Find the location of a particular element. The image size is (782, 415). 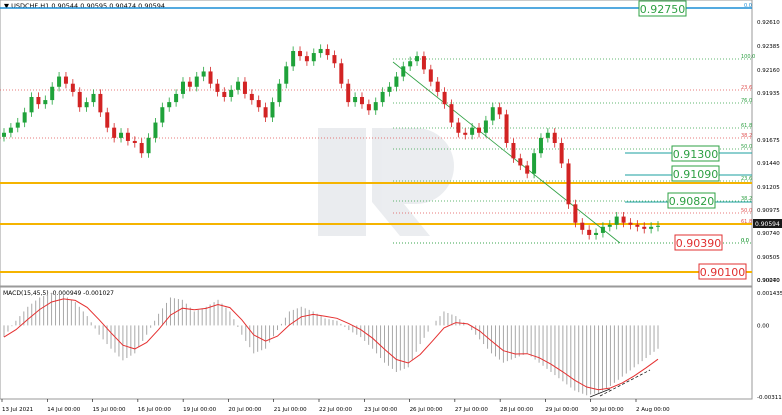

time-tick-label: 14 Jul 00:00 is located at coordinates (63, 410).